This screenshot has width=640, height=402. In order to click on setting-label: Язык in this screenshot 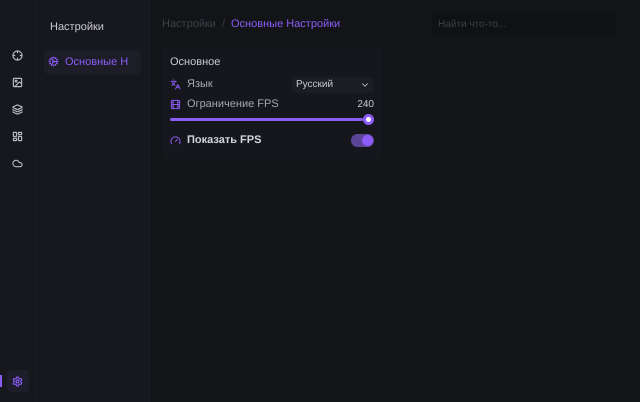, I will do `click(200, 84)`.